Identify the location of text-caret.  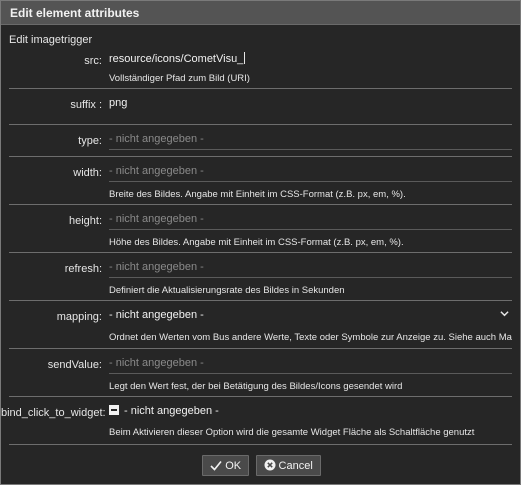
(245, 58).